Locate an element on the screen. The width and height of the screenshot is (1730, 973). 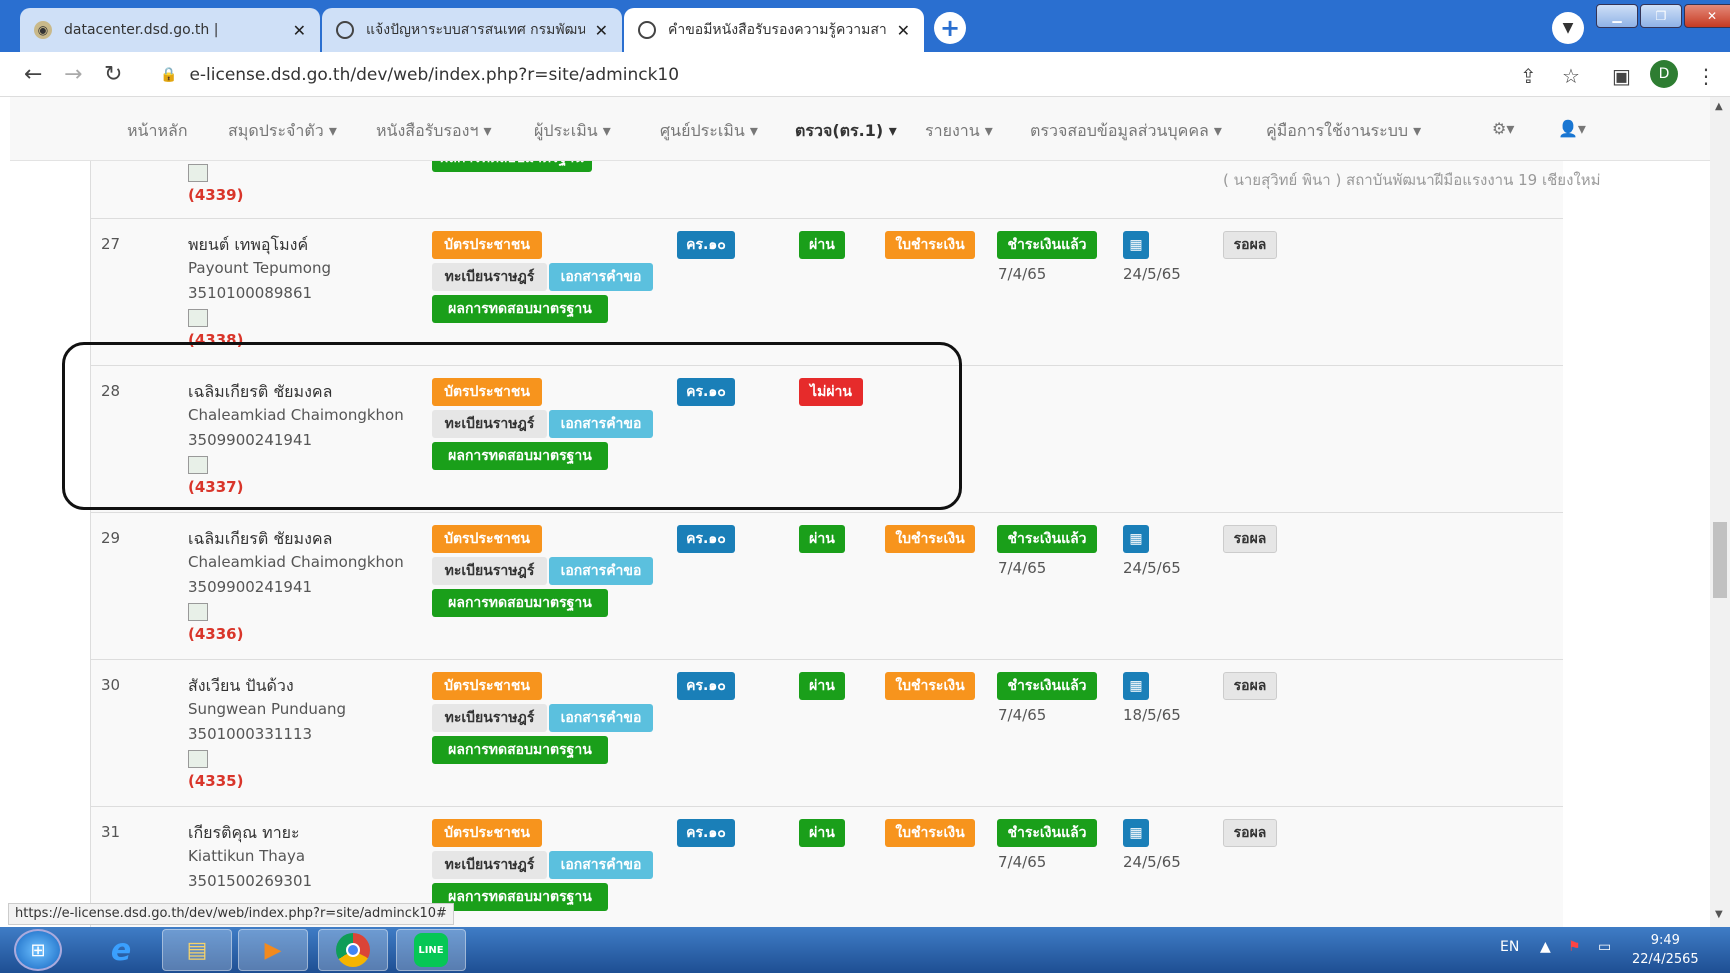
tab-search-icon: ▼ is located at coordinates (1568, 28).